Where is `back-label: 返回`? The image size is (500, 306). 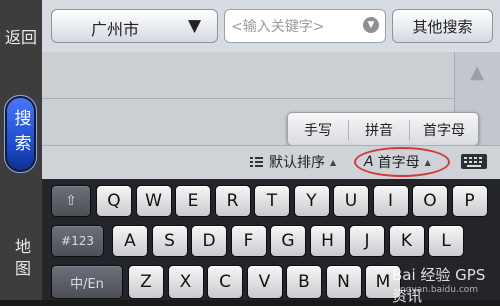 back-label: 返回 is located at coordinates (20, 37).